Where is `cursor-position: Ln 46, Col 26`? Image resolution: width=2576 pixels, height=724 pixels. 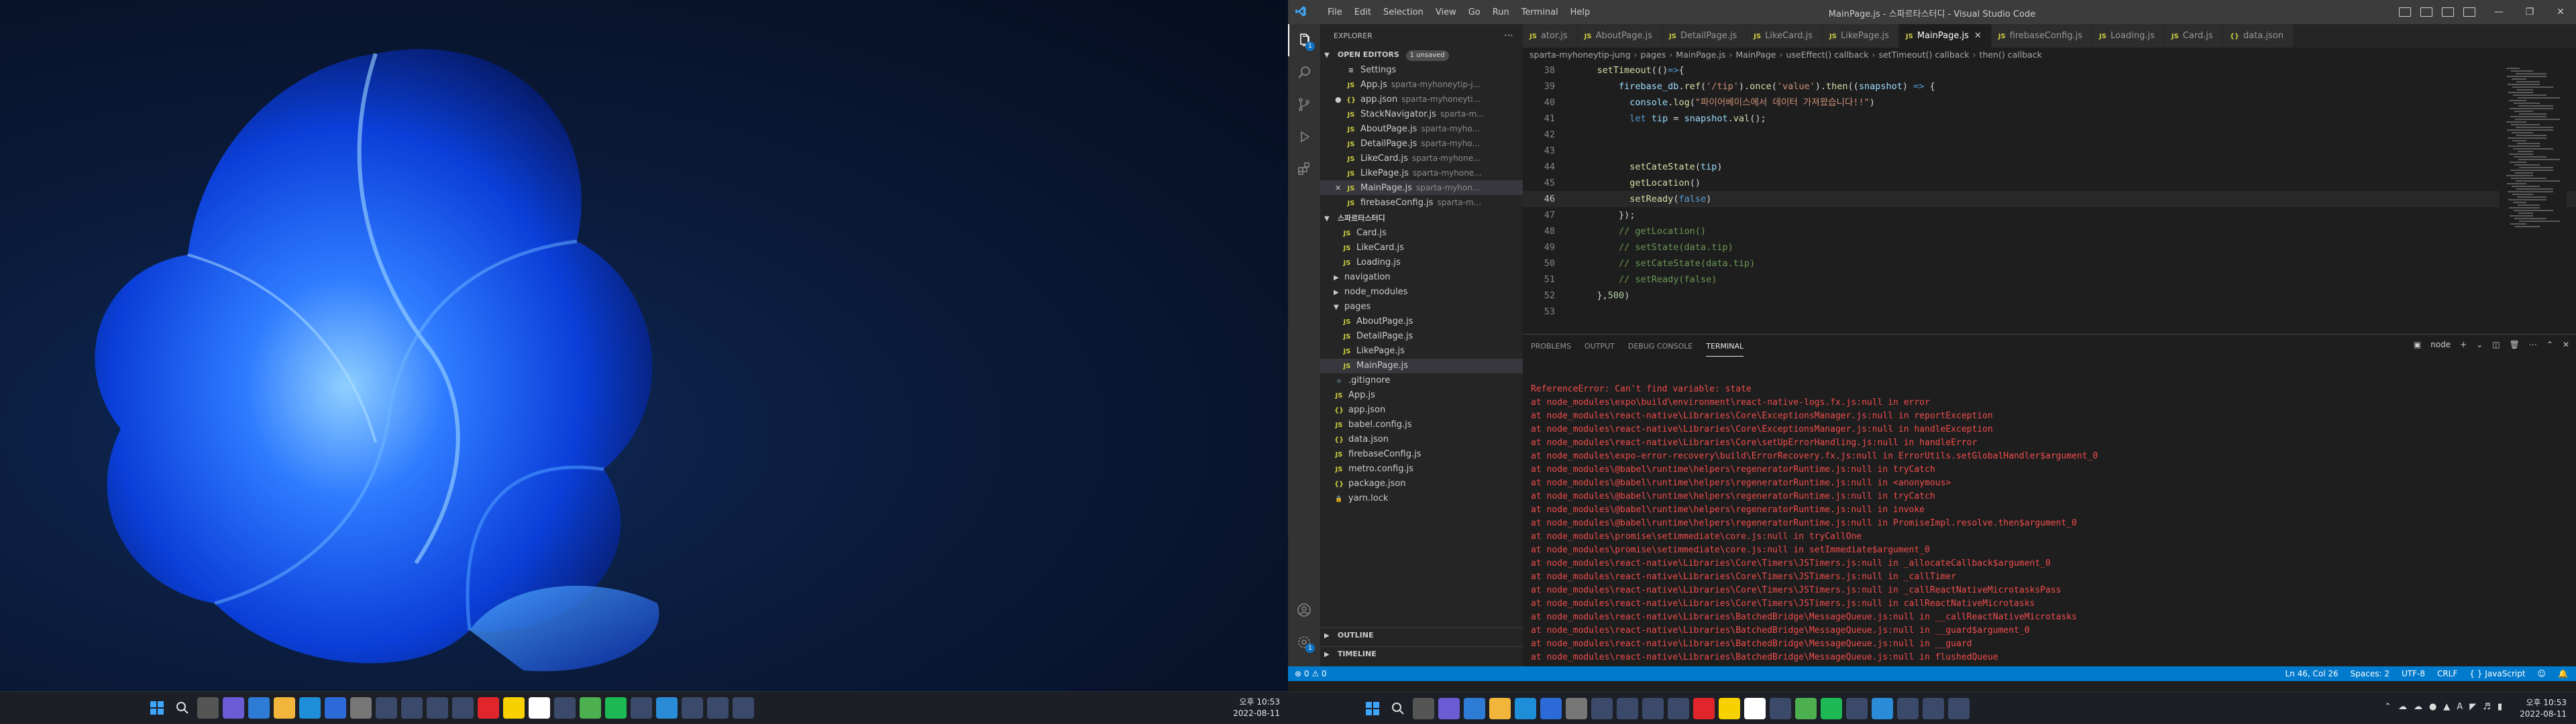
cursor-position: Ln 46, Col 26 is located at coordinates (2312, 673).